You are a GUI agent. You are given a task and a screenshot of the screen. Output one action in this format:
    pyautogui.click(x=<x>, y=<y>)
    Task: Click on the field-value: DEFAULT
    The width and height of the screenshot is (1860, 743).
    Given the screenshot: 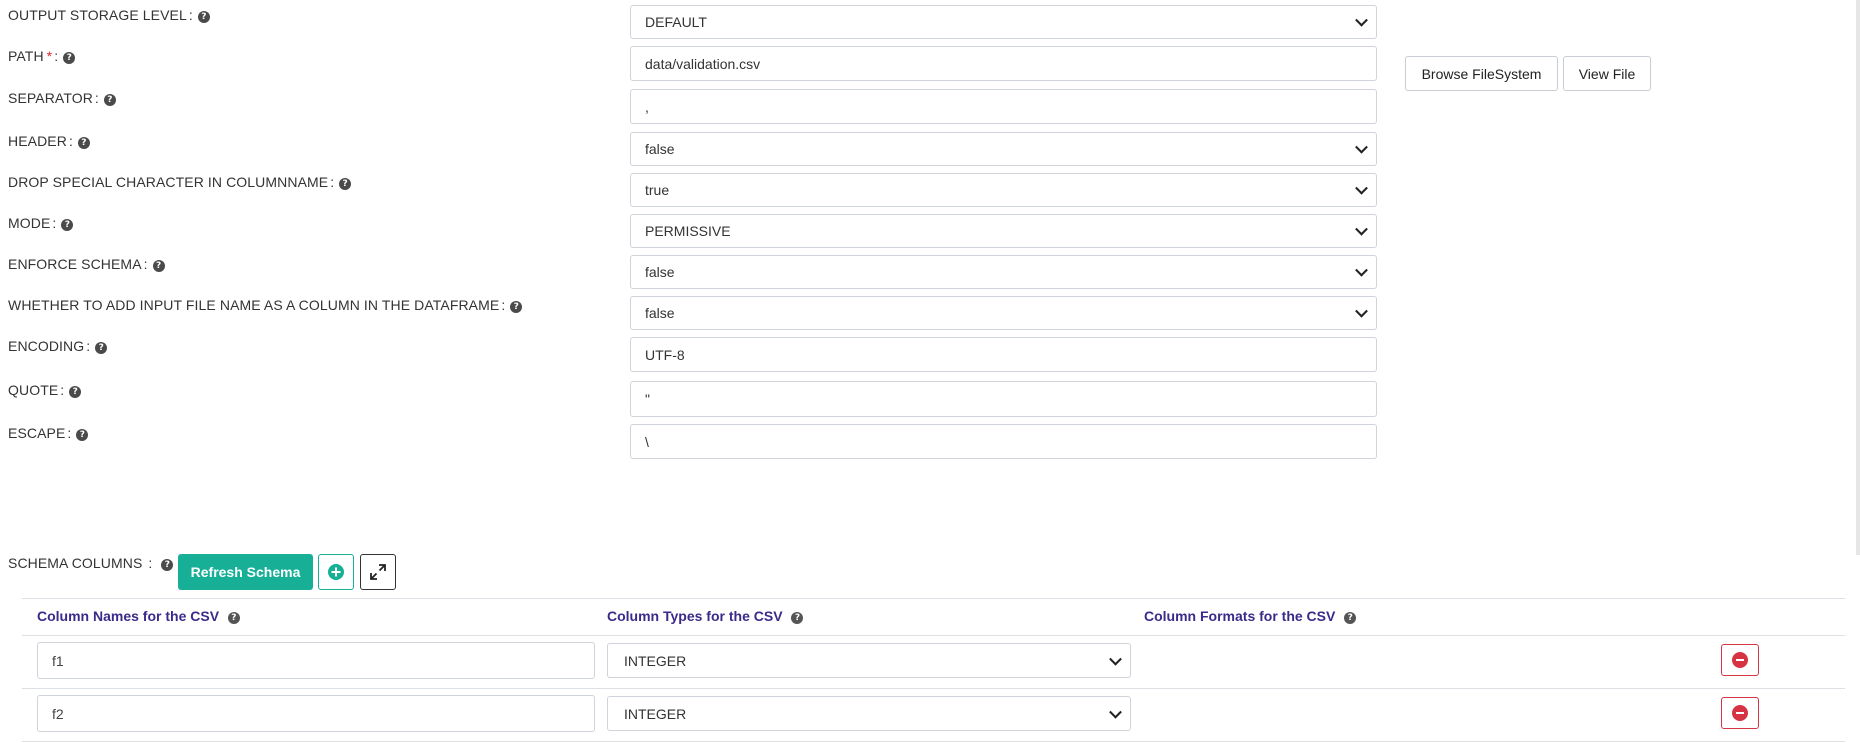 What is the action you would take?
    pyautogui.click(x=676, y=22)
    